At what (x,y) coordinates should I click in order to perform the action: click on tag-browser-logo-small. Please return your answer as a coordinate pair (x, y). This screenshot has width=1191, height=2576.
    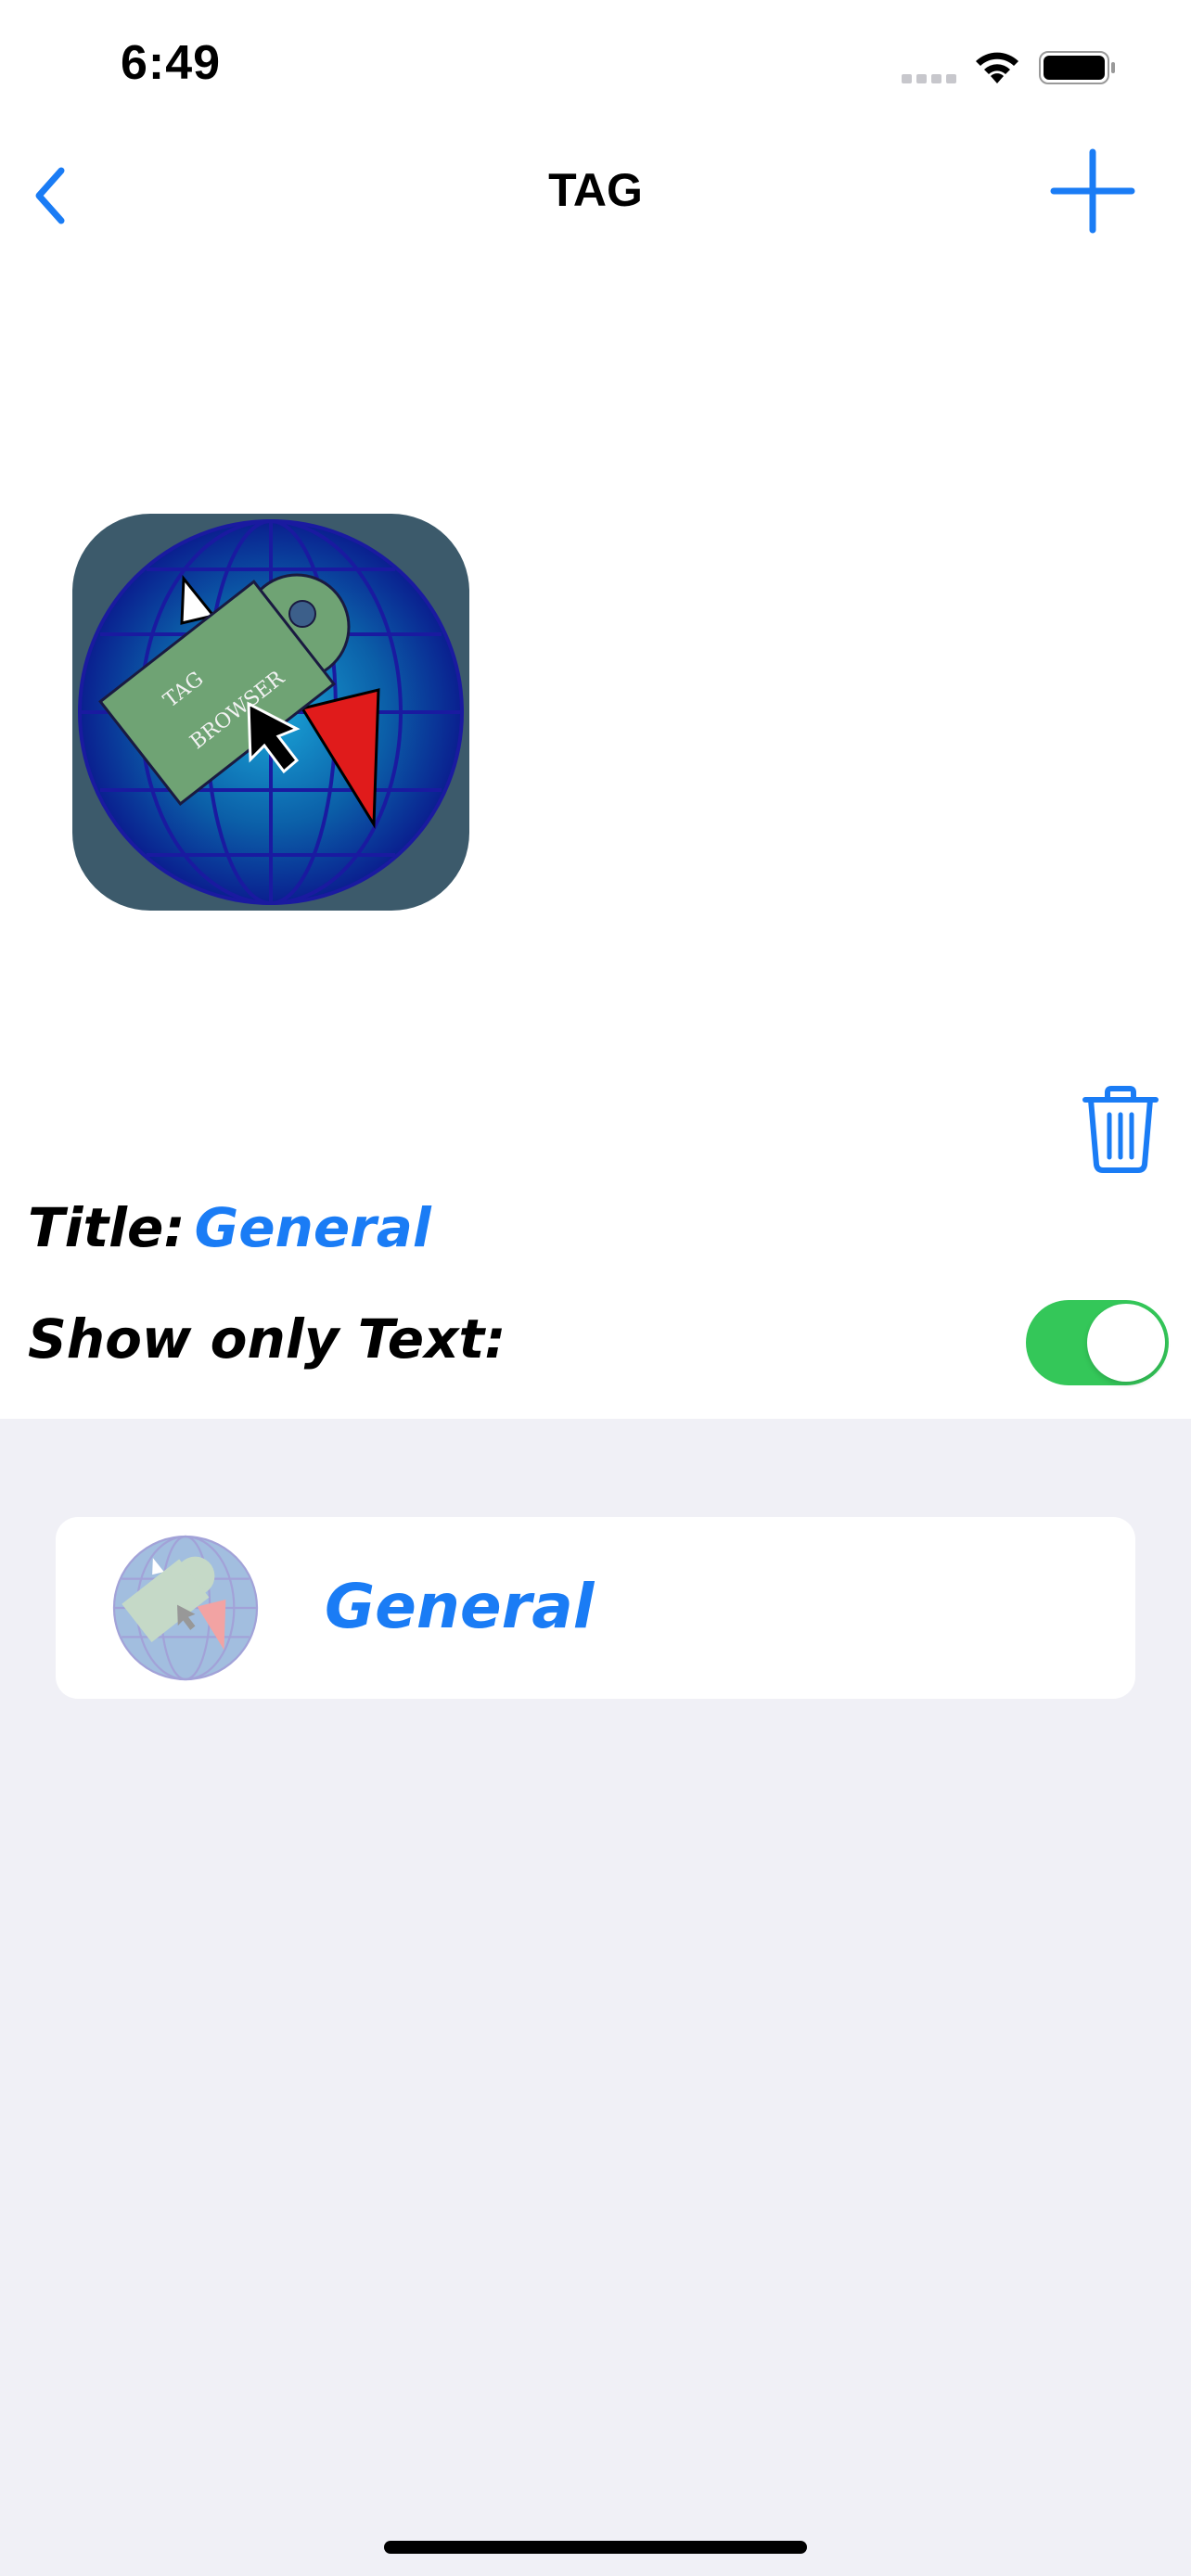
    Looking at the image, I should click on (185, 1608).